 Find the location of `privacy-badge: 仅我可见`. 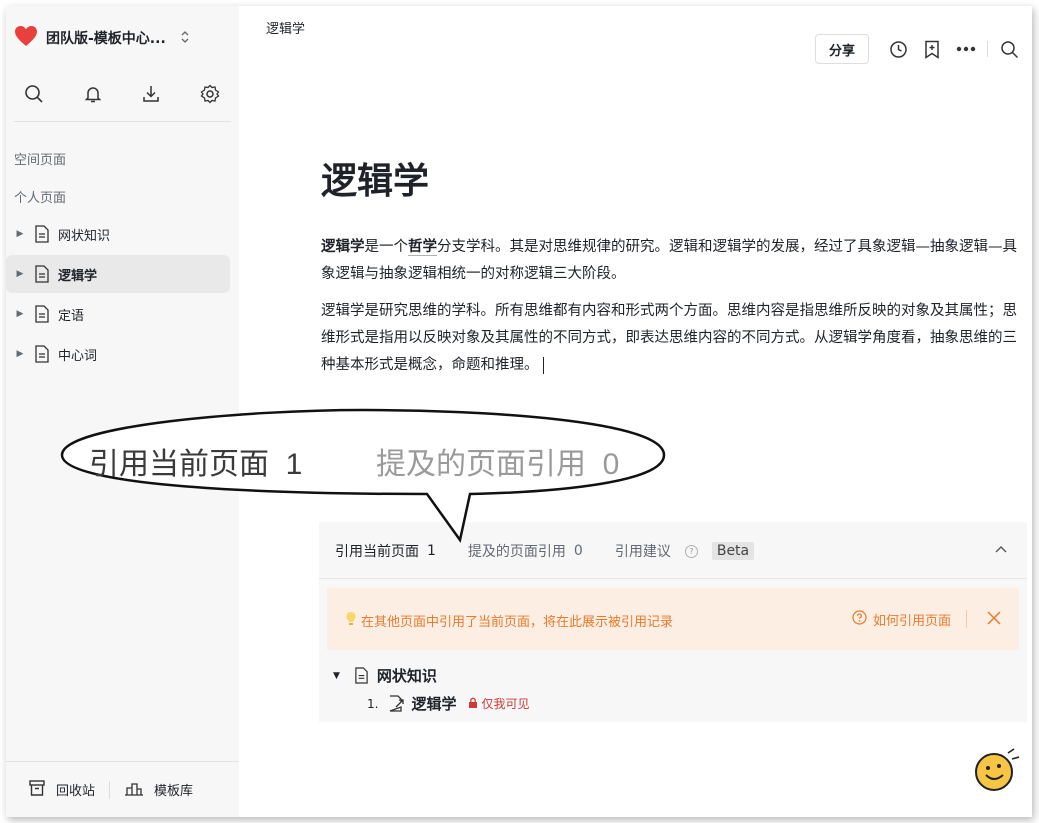

privacy-badge: 仅我可见 is located at coordinates (498, 703).